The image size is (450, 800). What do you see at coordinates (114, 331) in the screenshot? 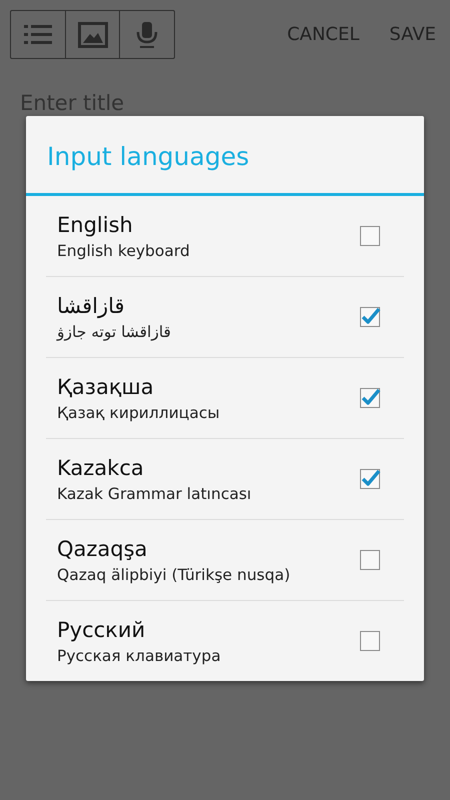
I see `language-subtitle: قازاقشا توته جازۋ` at bounding box center [114, 331].